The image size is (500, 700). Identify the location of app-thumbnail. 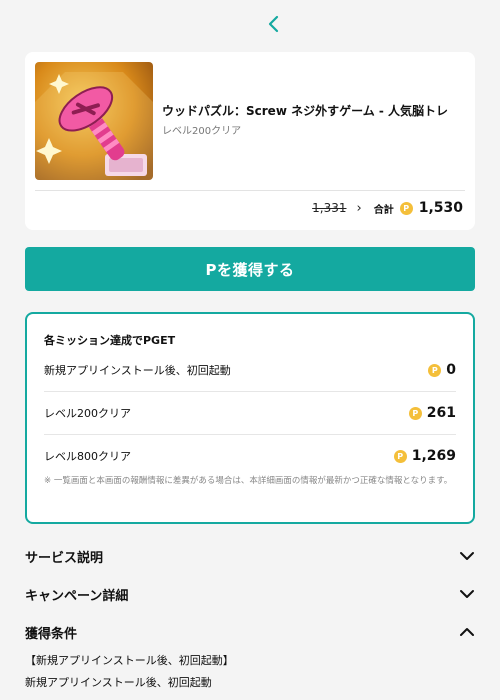
(94, 121).